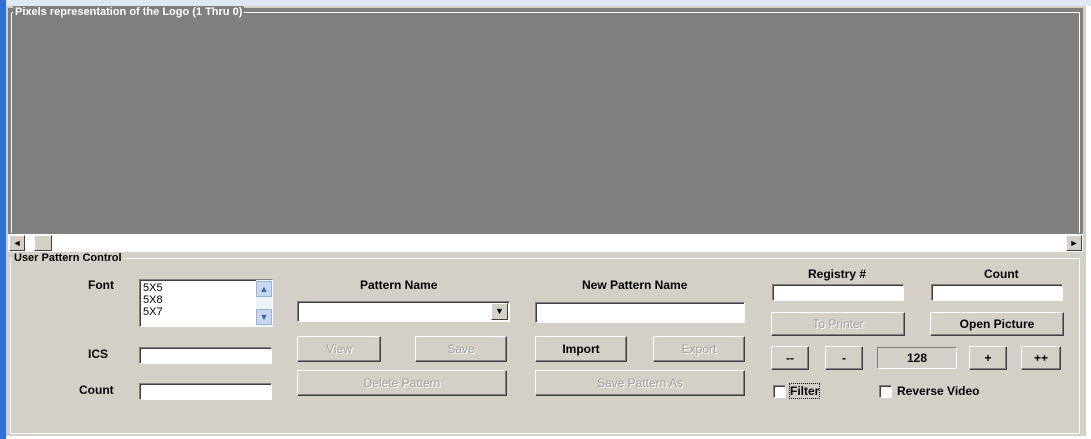  I want to click on delete-pattern-button: Delete Pattern, so click(402, 383).